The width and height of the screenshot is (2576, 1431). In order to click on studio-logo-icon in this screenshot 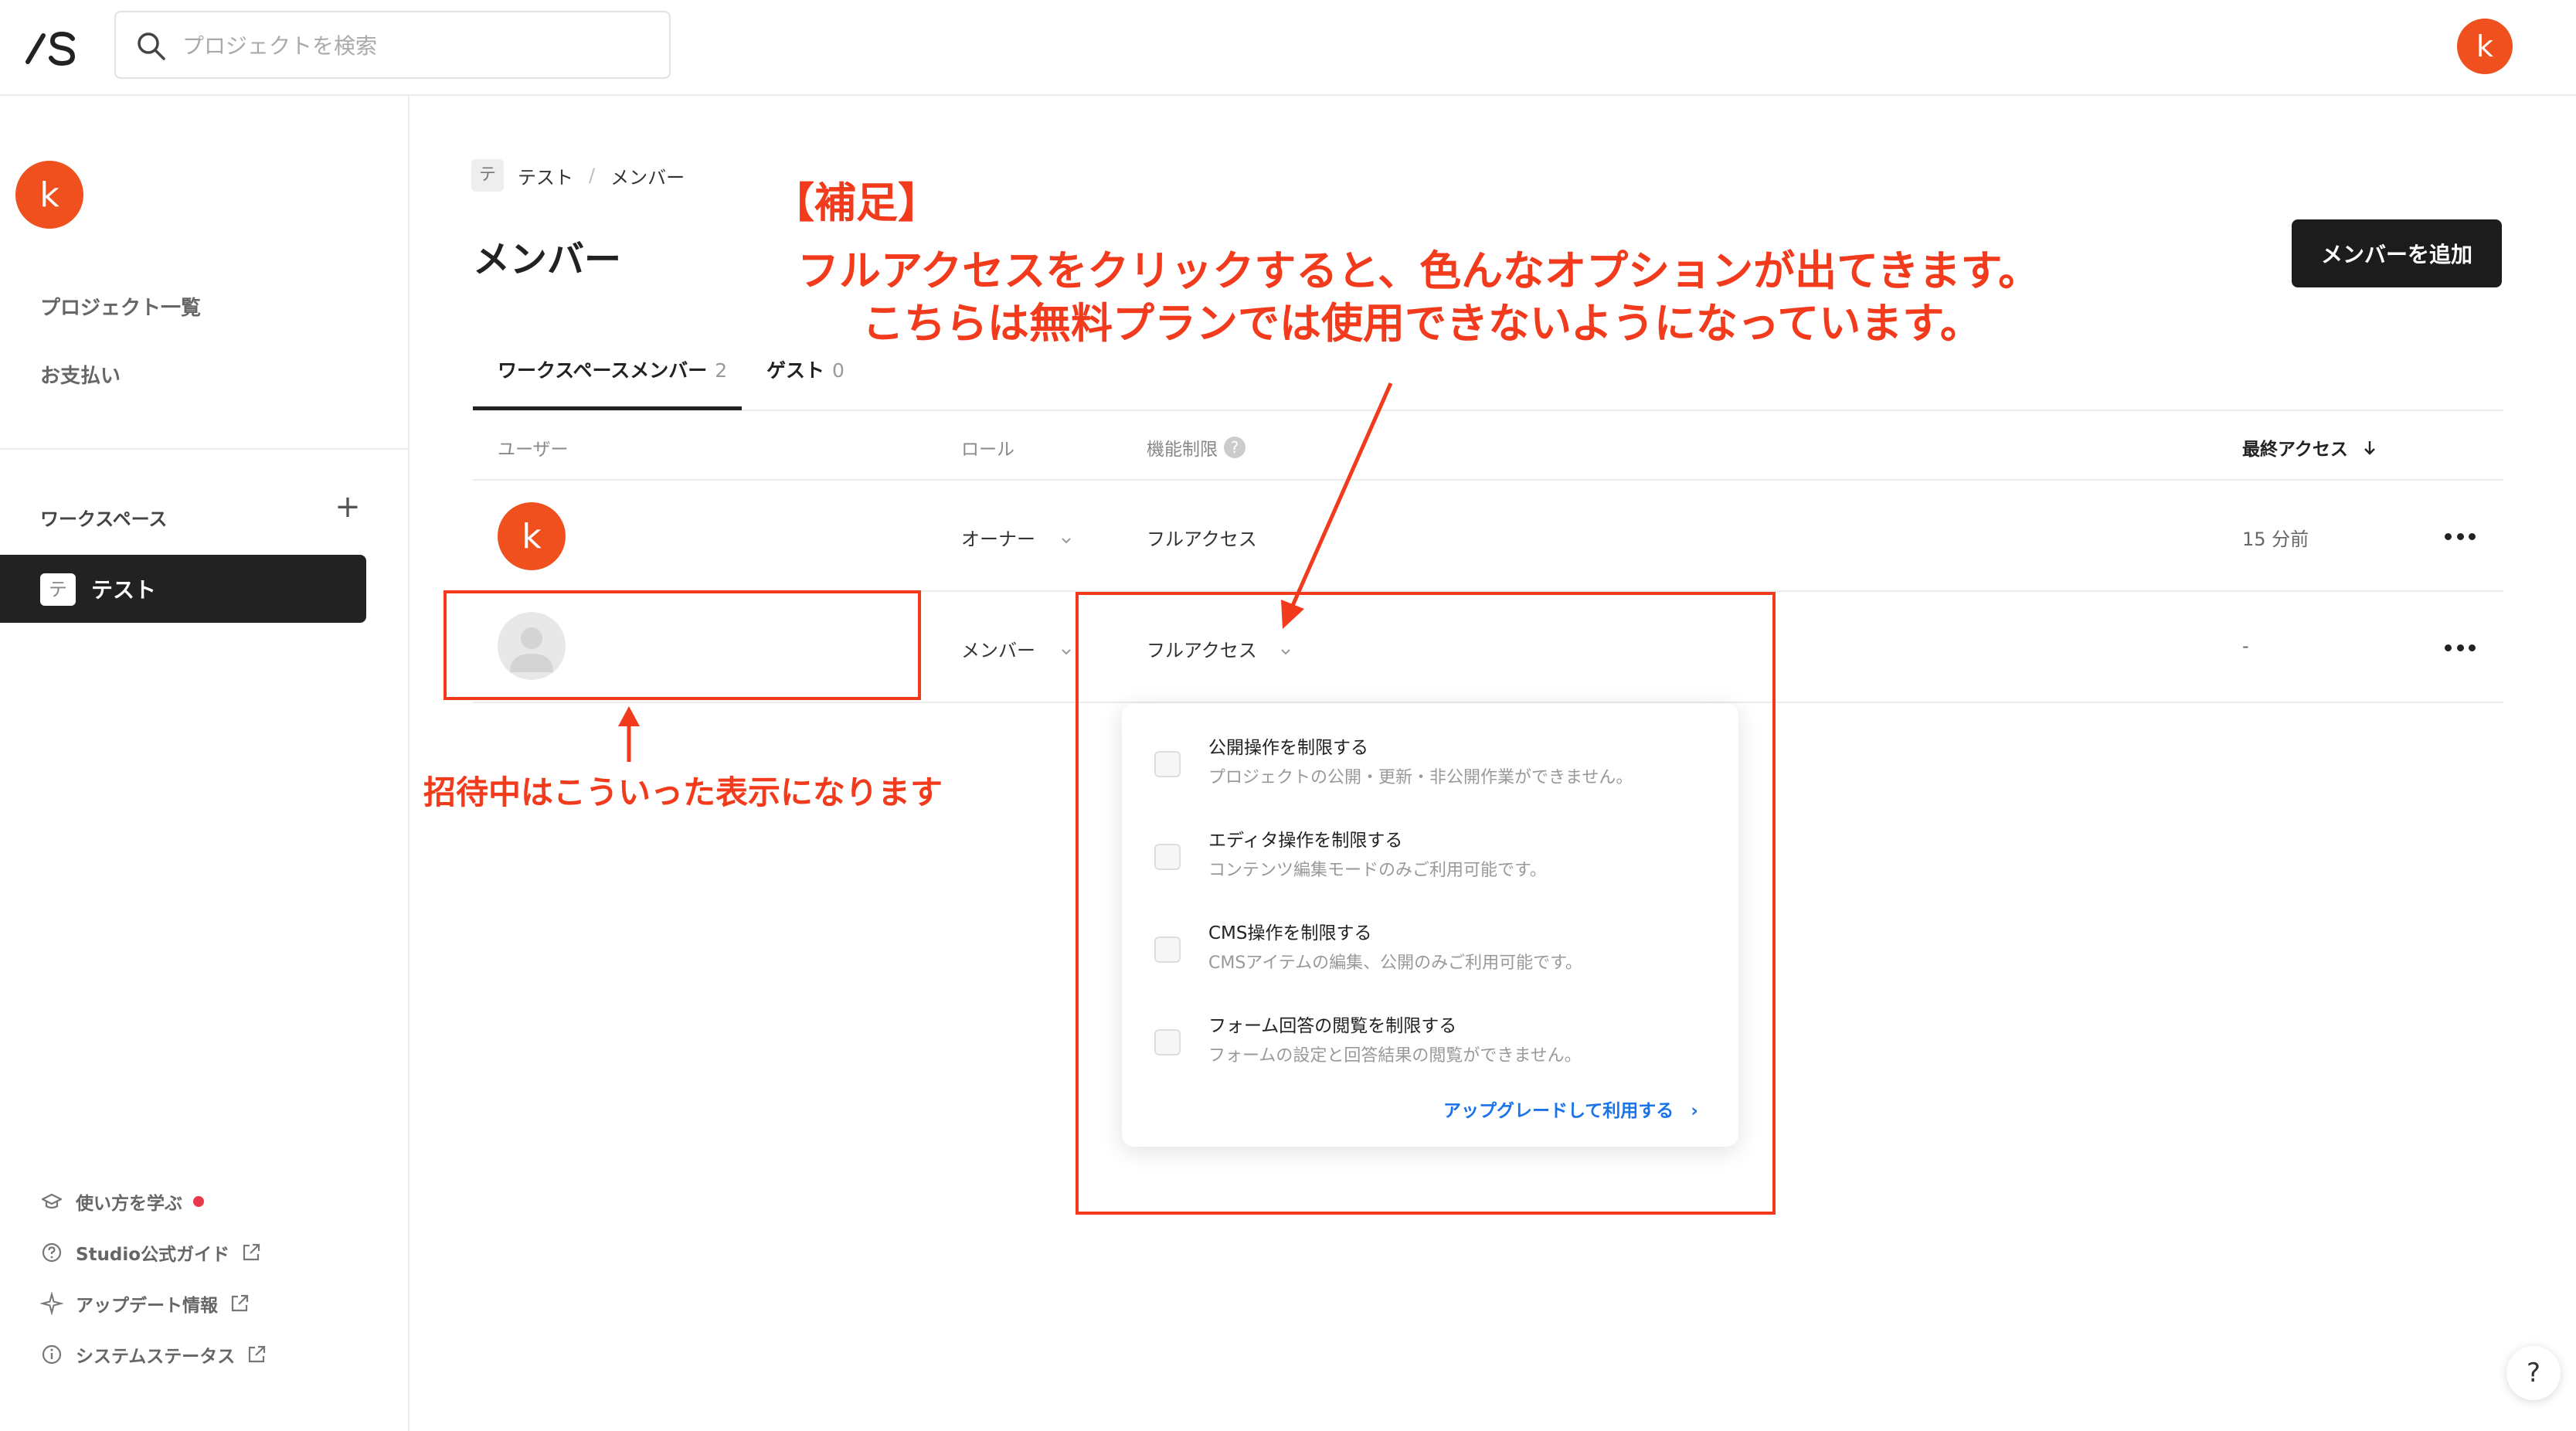, I will do `click(52, 48)`.